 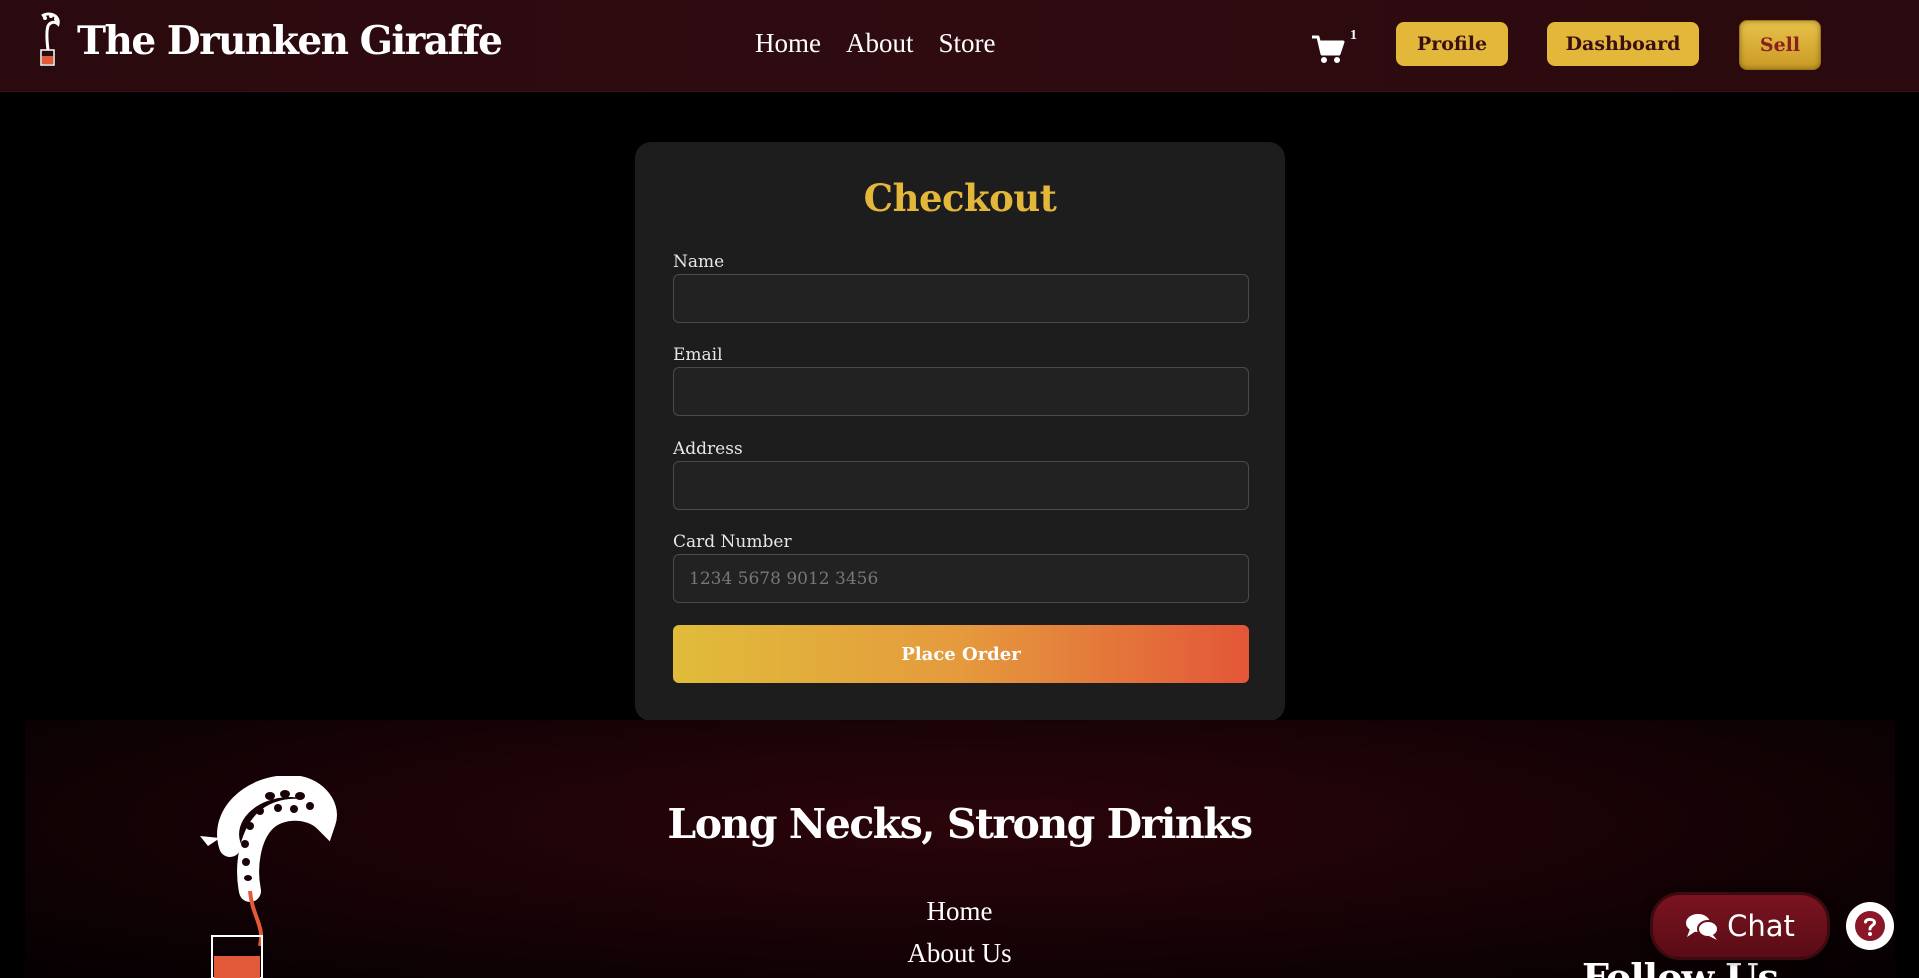 What do you see at coordinates (960, 824) in the screenshot?
I see `footer-slogan: Long Necks, Strong Drinks` at bounding box center [960, 824].